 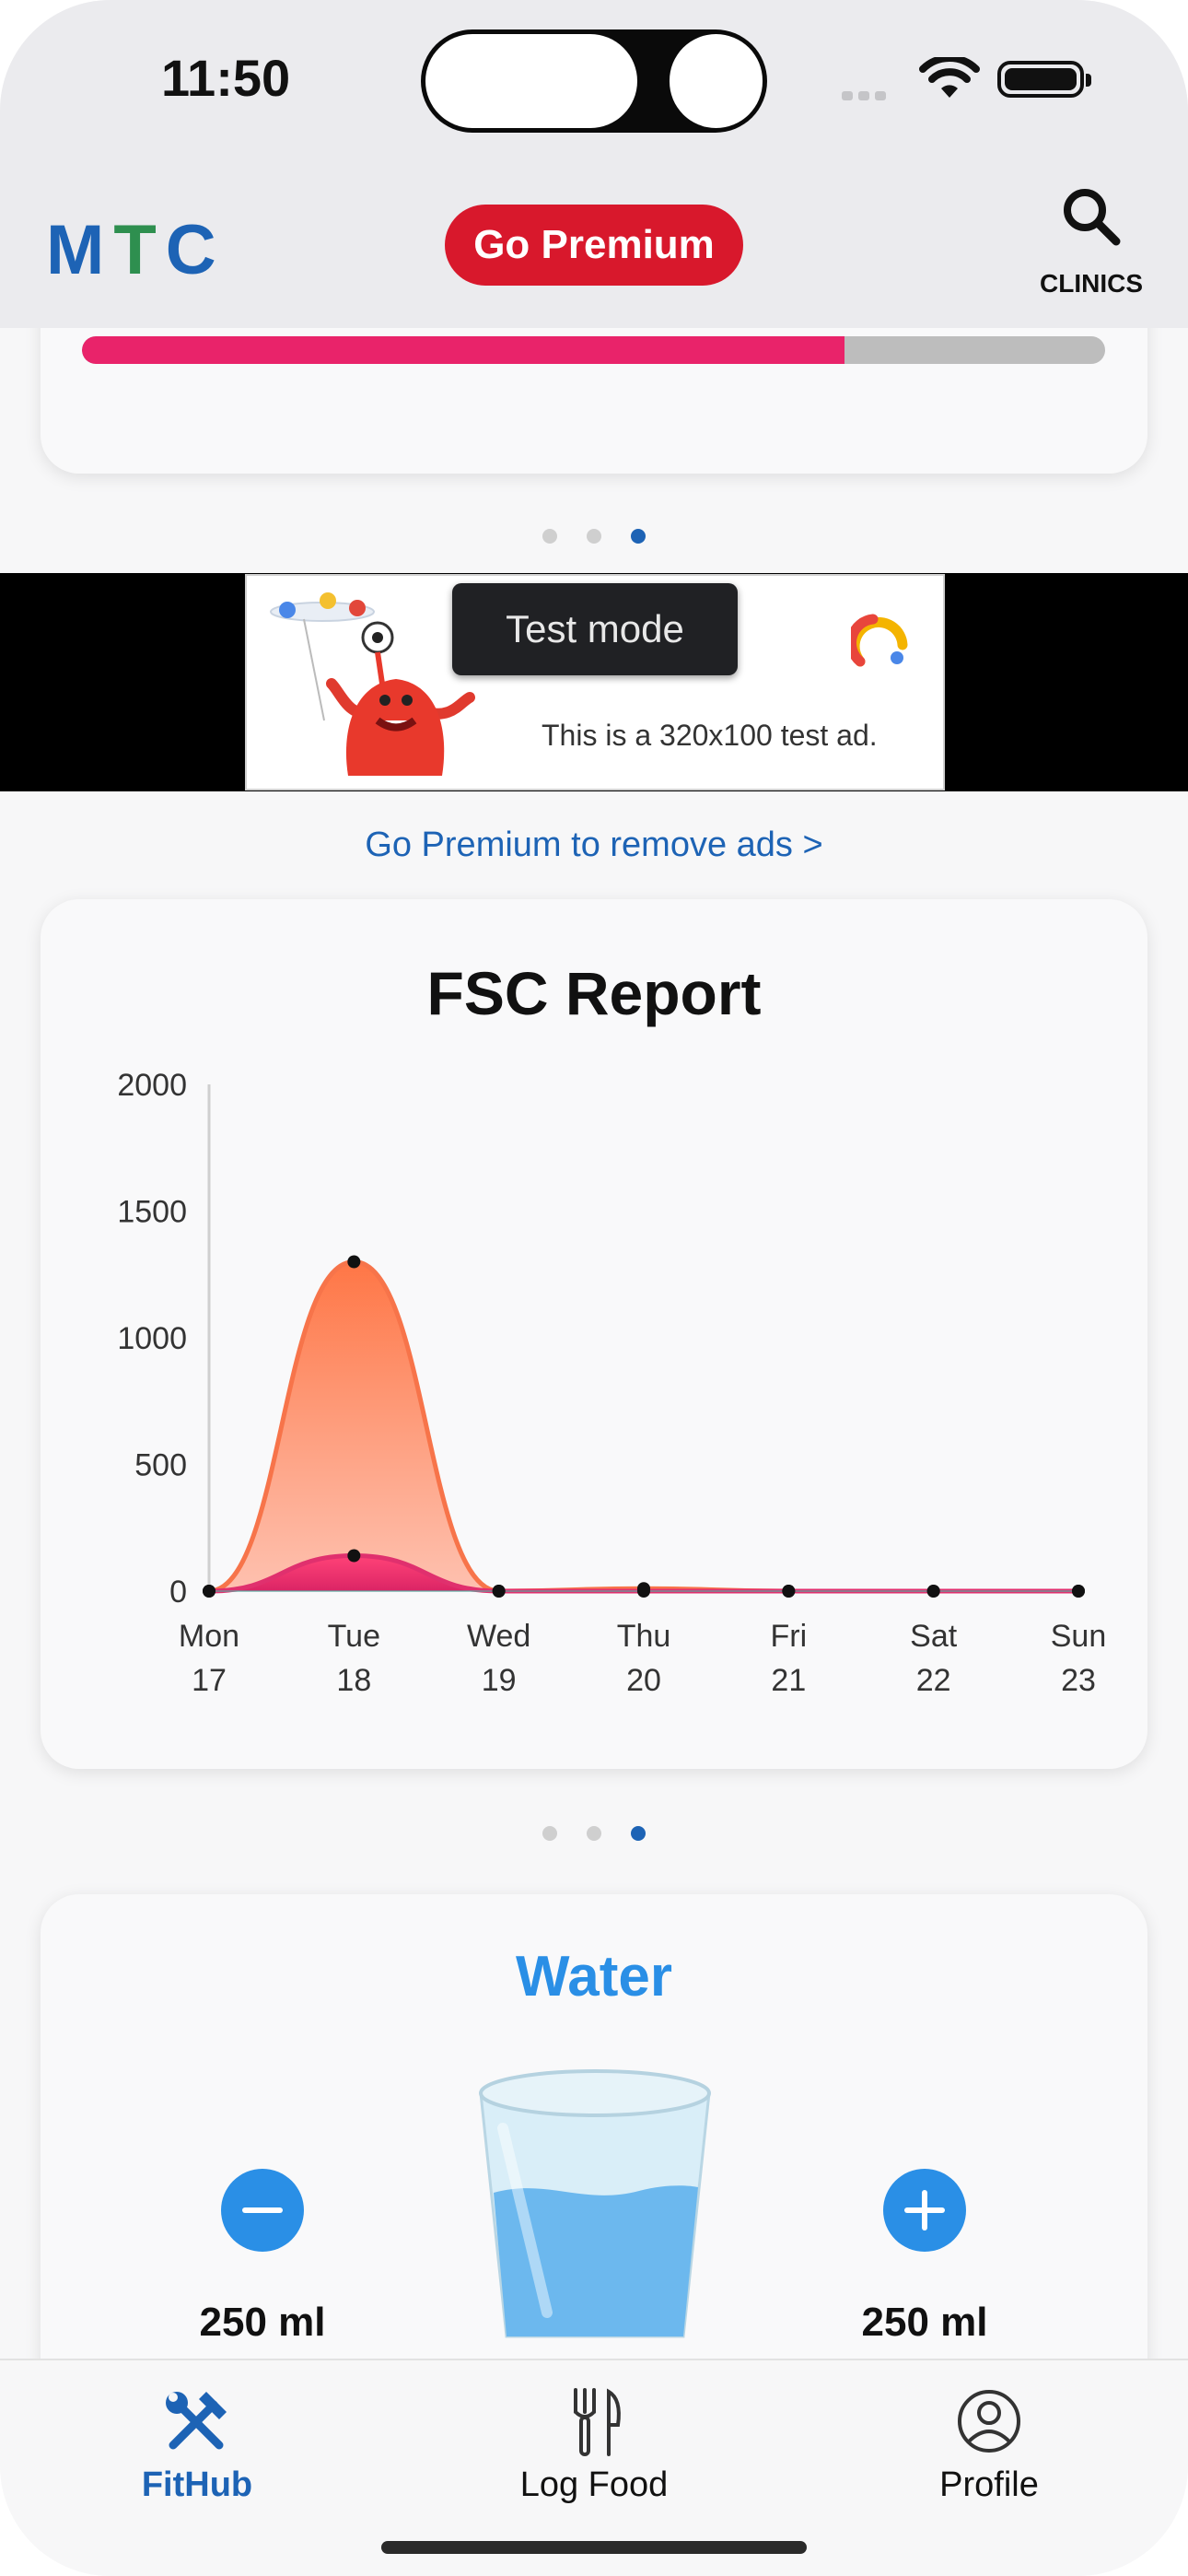 What do you see at coordinates (924, 2210) in the screenshot?
I see `increase-water-button` at bounding box center [924, 2210].